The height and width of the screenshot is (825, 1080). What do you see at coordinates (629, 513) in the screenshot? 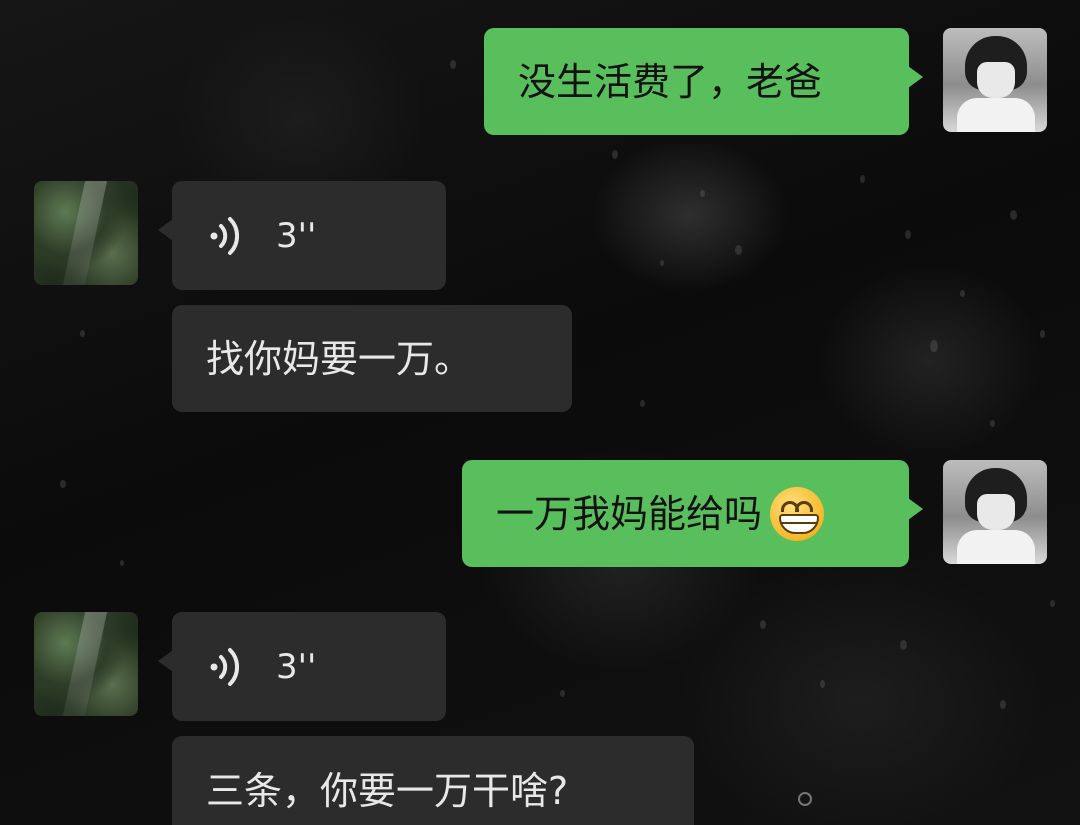
I see `message-text: 一万我妈能给吗` at bounding box center [629, 513].